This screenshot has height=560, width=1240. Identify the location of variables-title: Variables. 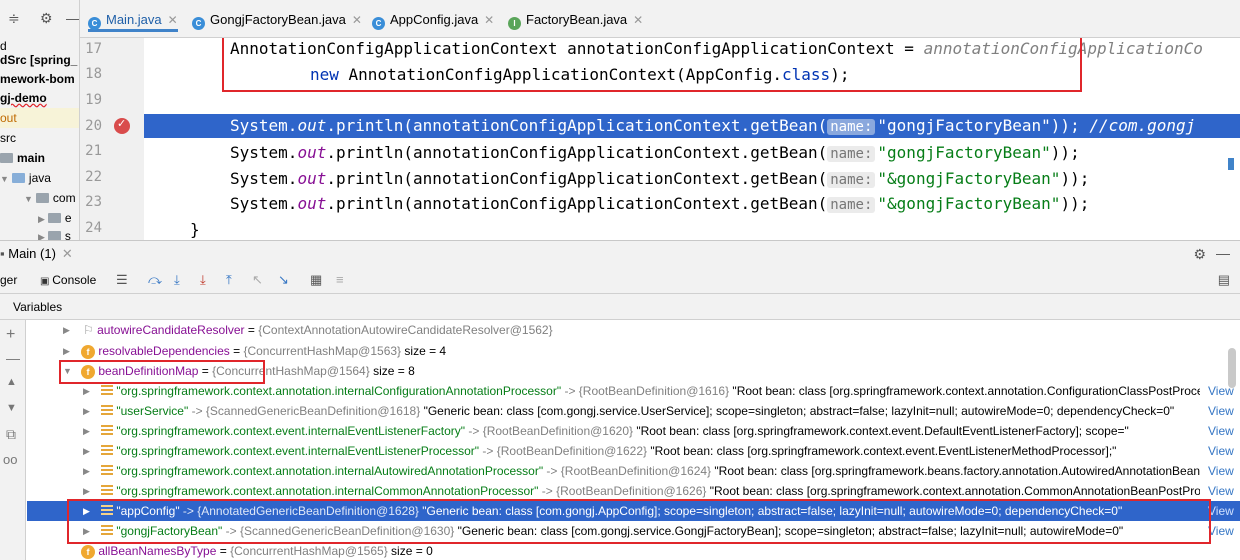
(38, 307).